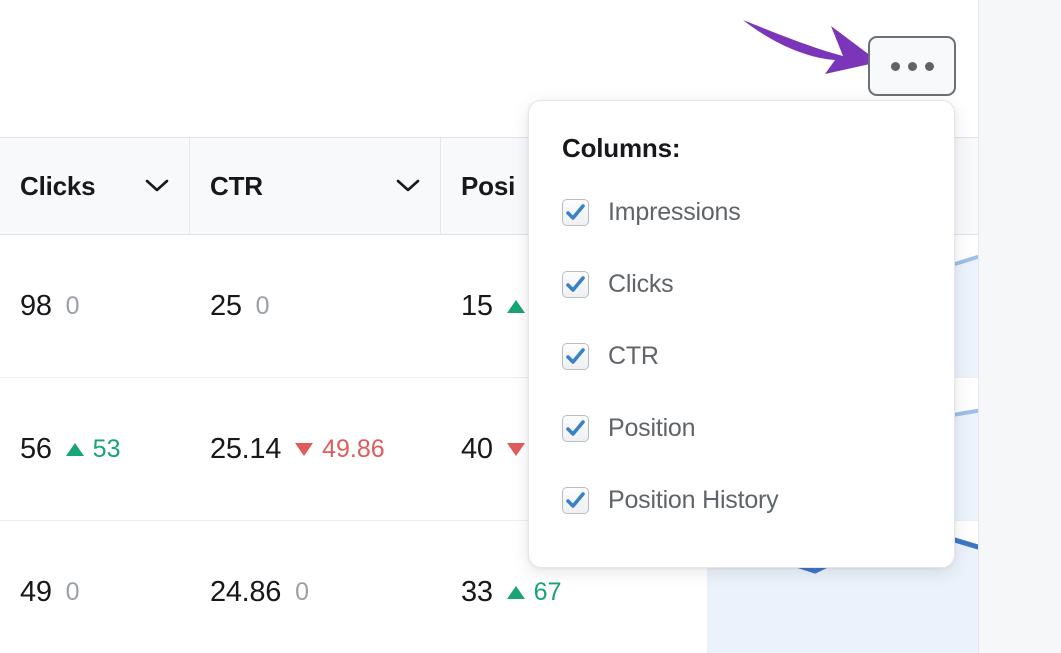 This screenshot has width=1061, height=653. Describe the element at coordinates (621, 148) in the screenshot. I see `panel-title: Columns:` at that location.